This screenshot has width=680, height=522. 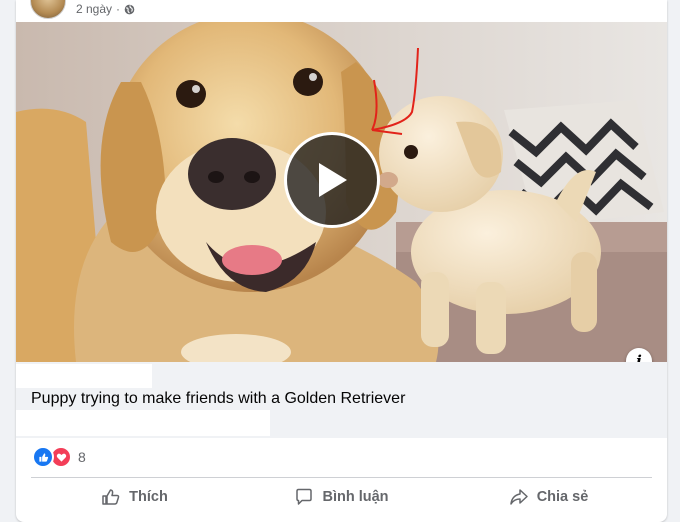 What do you see at coordinates (48, 9) in the screenshot?
I see `avatar` at bounding box center [48, 9].